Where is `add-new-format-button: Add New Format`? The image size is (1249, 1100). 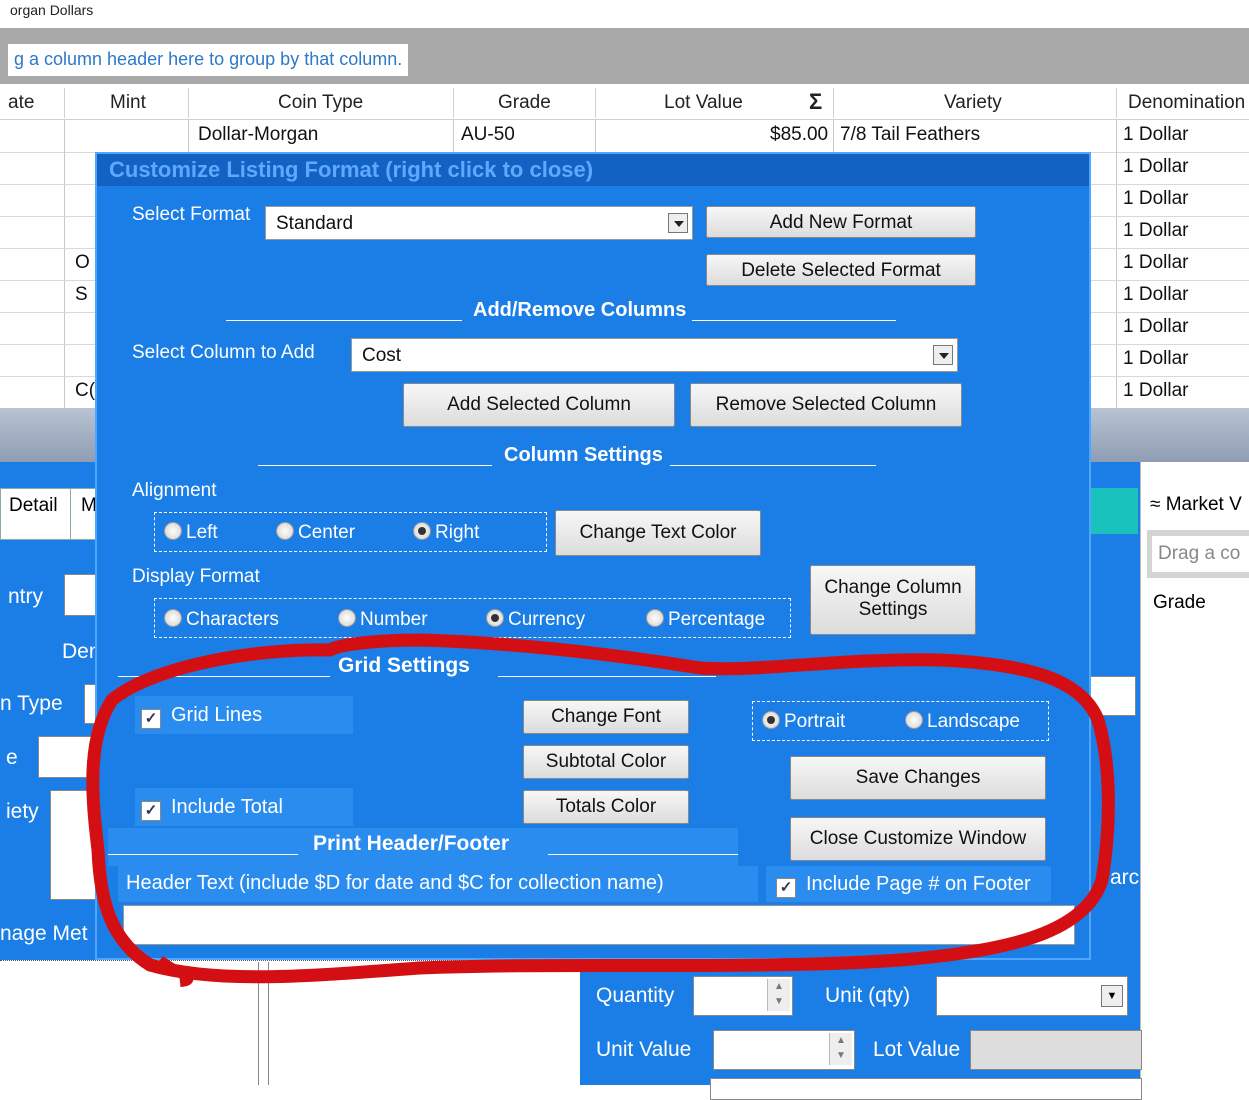 add-new-format-button: Add New Format is located at coordinates (841, 222).